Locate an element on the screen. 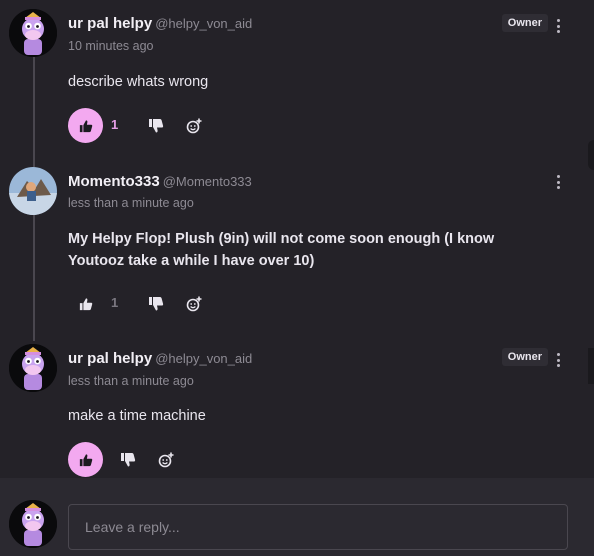  current-user-avatar is located at coordinates (33, 524).